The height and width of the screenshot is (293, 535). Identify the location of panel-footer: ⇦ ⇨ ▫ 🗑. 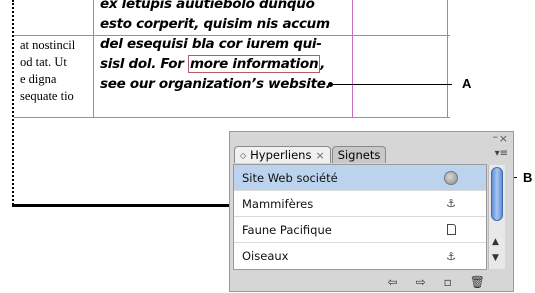
(371, 282).